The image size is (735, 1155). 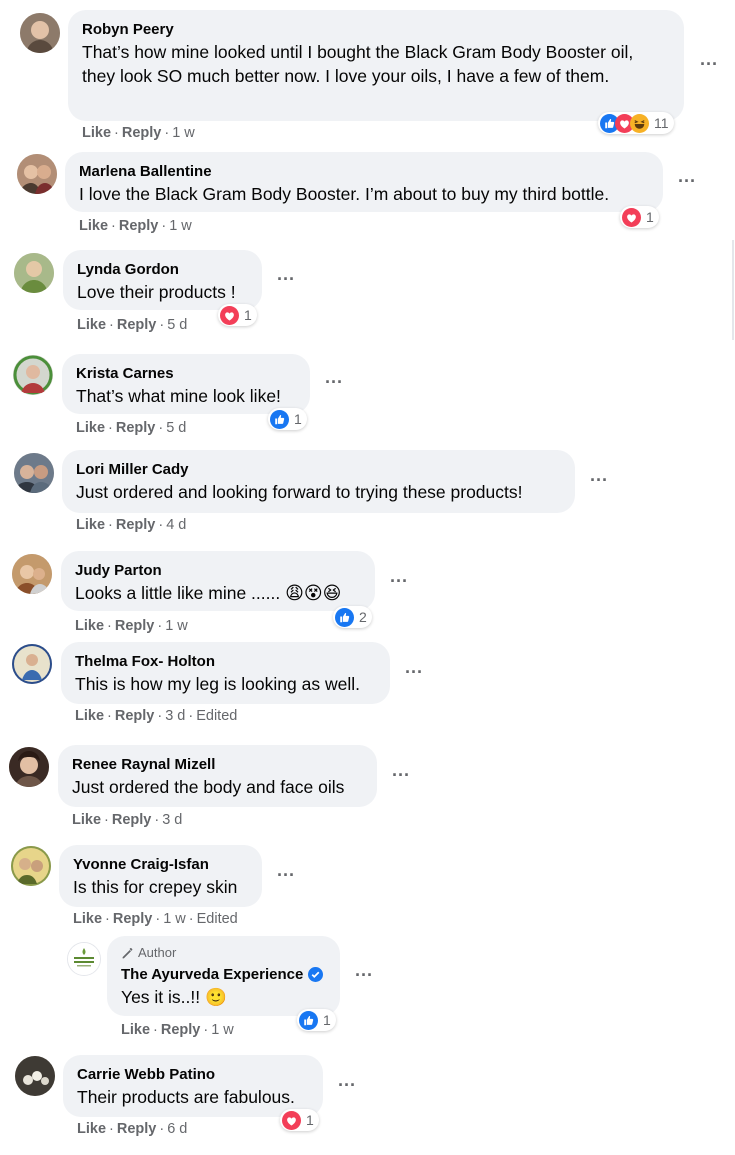 I want to click on comment-actions: Like · Reply · 6 d, so click(x=132, y=1129).